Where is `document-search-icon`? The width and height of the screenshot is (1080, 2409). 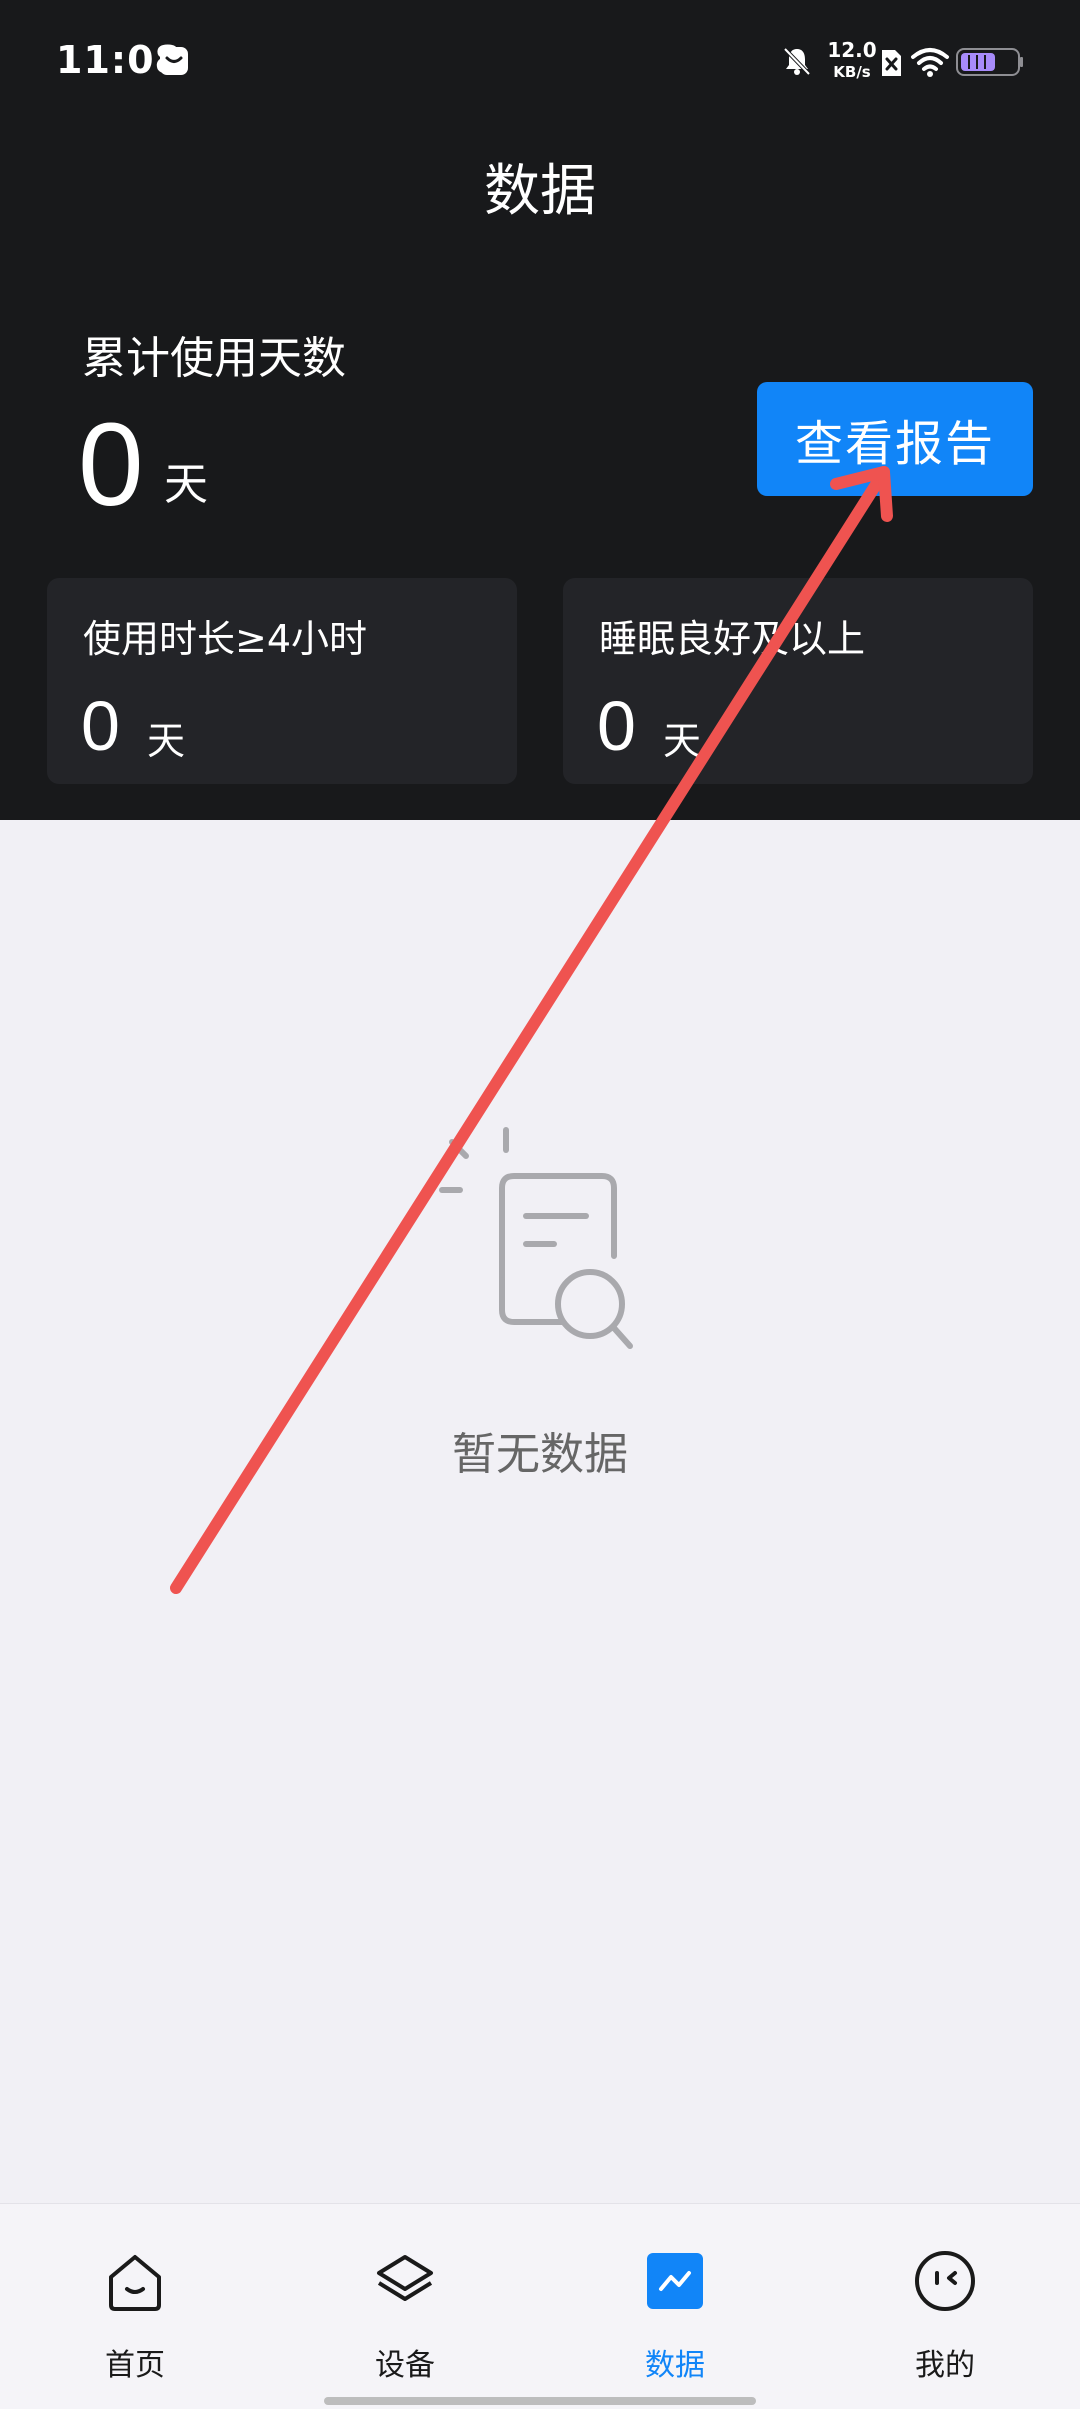 document-search-icon is located at coordinates (536, 1238).